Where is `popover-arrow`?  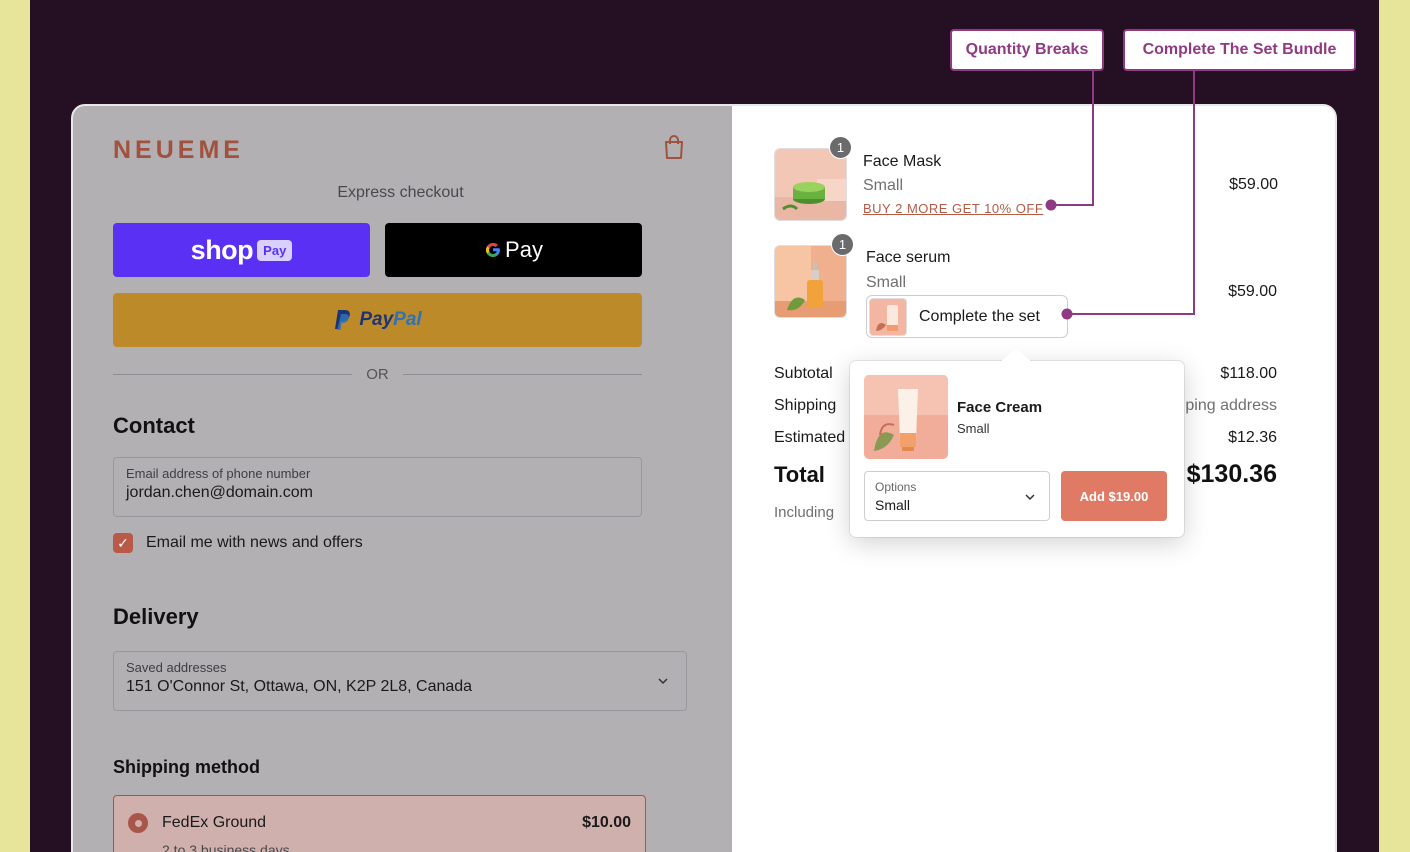 popover-arrow is located at coordinates (1016, 355).